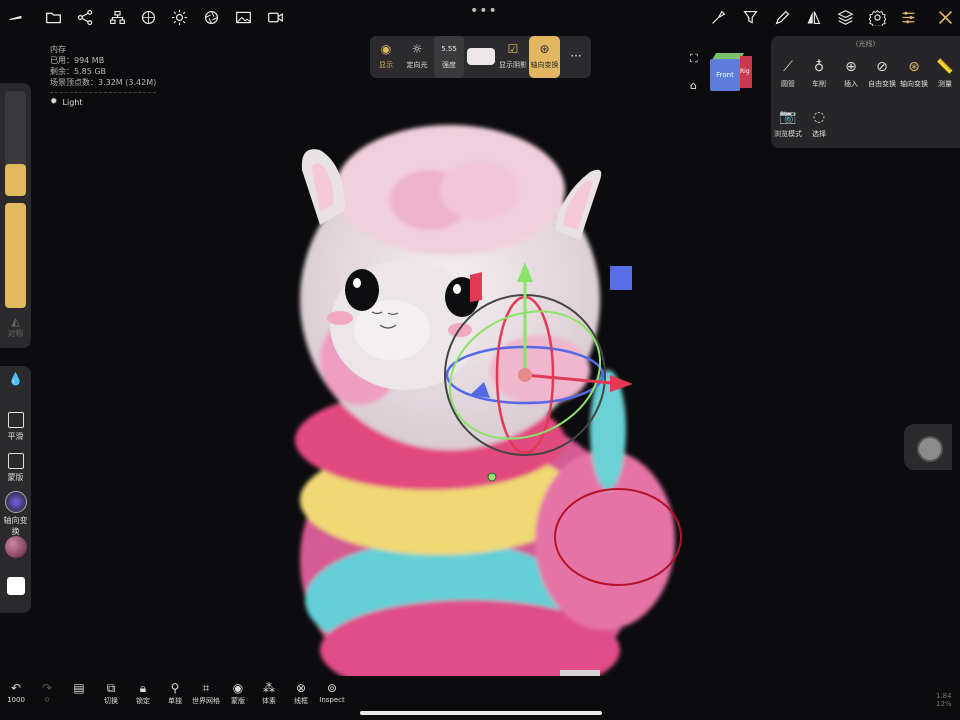 The width and height of the screenshot is (960, 720). What do you see at coordinates (877, 17) in the screenshot?
I see `gear-icon` at bounding box center [877, 17].